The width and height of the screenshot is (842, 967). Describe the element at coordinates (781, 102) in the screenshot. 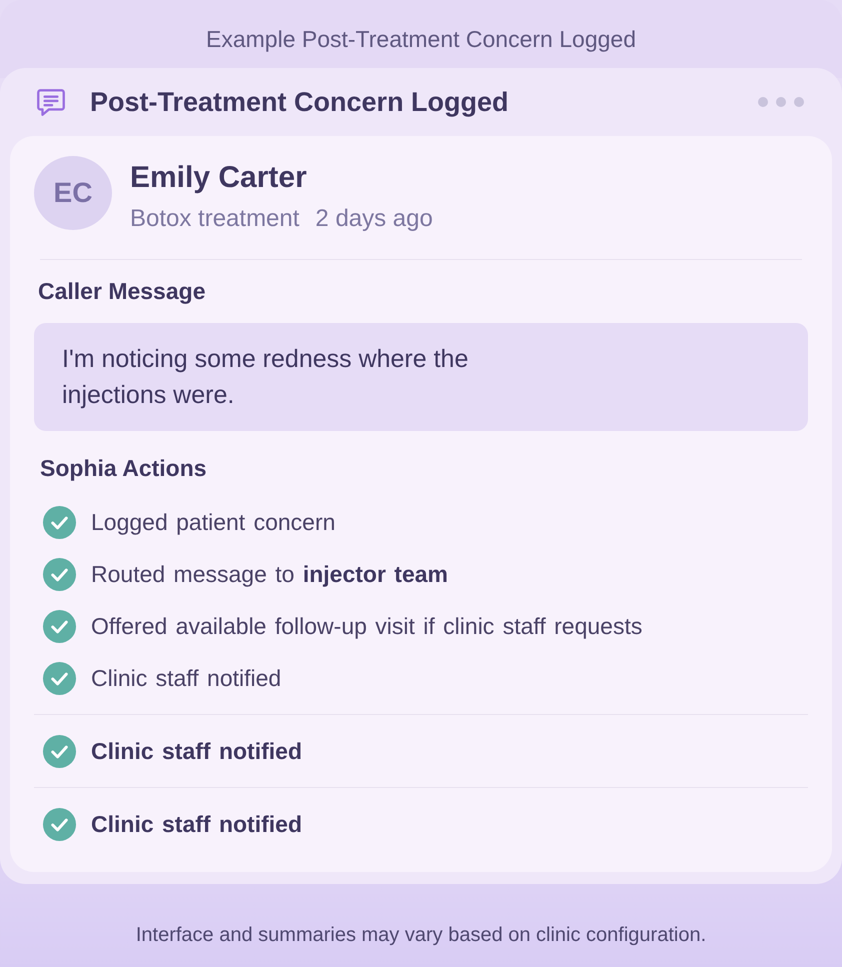

I see `more-icon` at that location.